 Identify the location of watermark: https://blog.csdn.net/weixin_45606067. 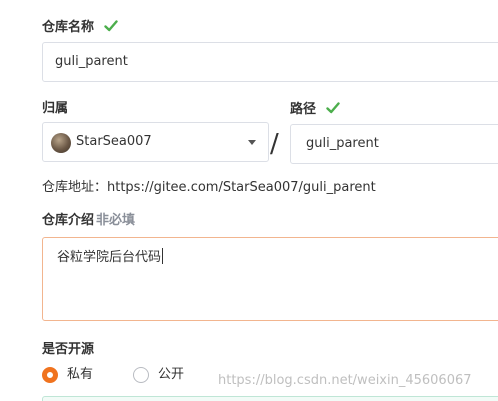
(345, 380).